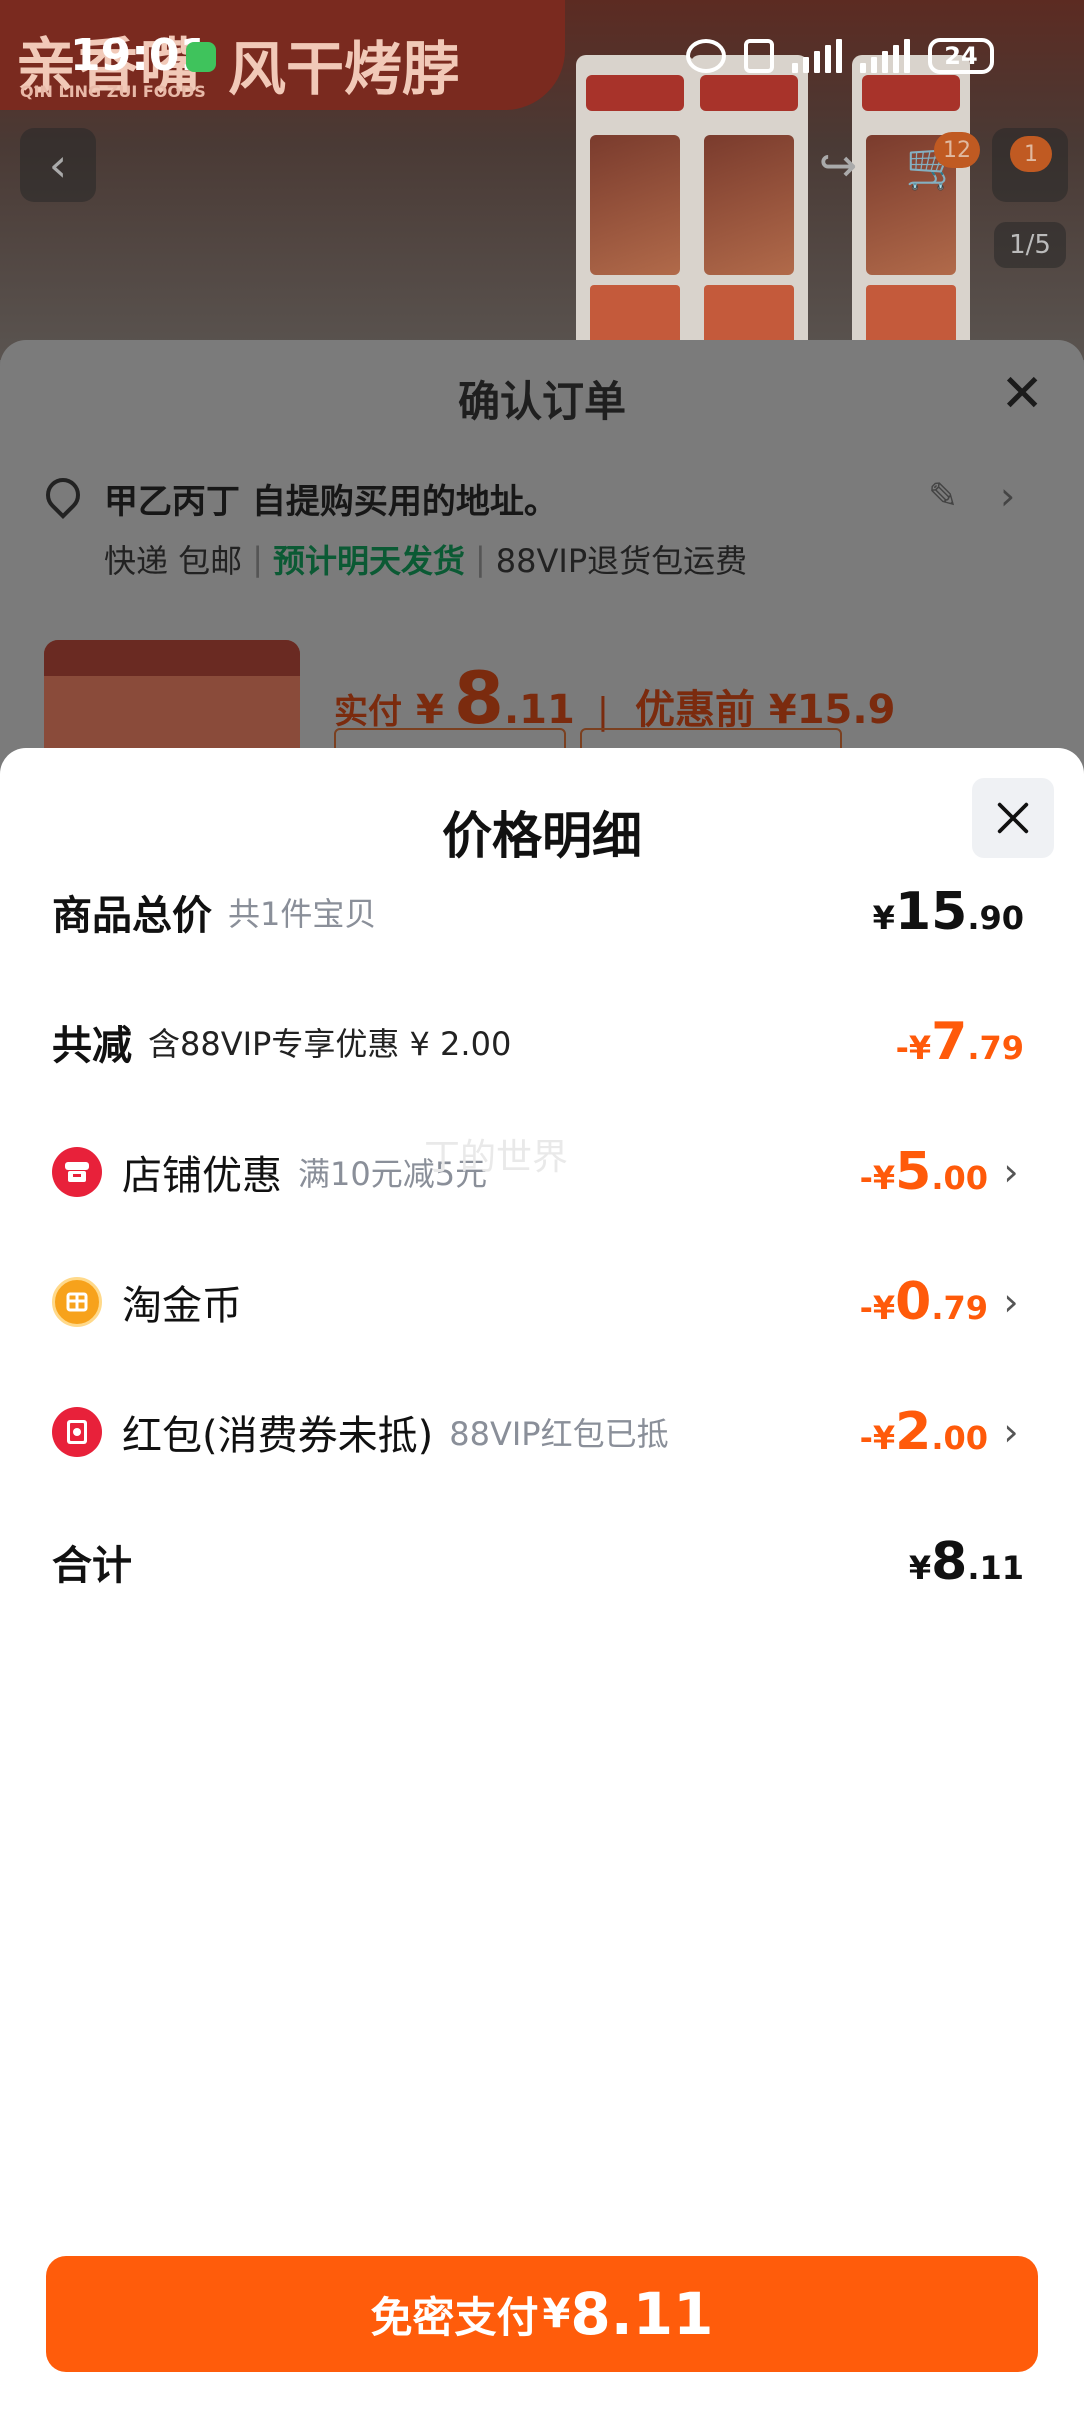 The image size is (1084, 2412). What do you see at coordinates (1022, 394) in the screenshot?
I see `close-icon: ✕` at bounding box center [1022, 394].